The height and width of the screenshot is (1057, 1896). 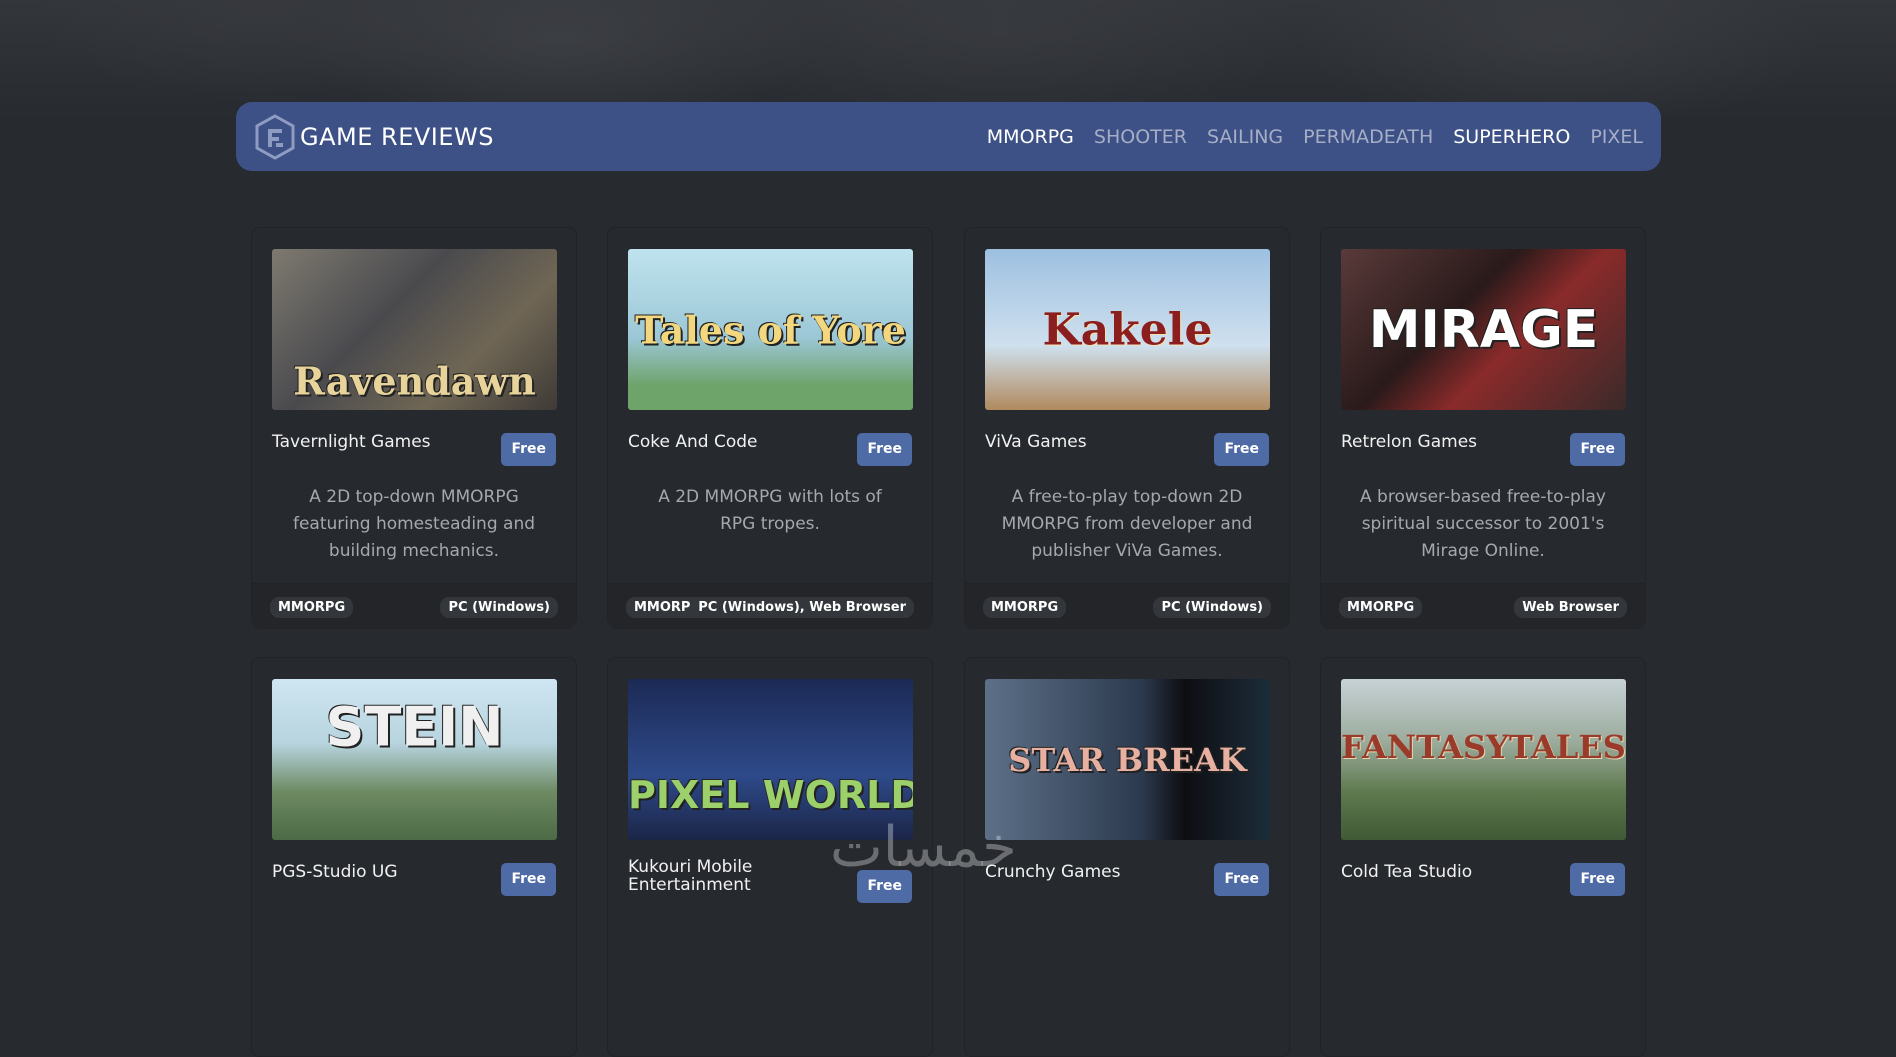 What do you see at coordinates (397, 136) in the screenshot?
I see `brand-title: GAME REVIEWS` at bounding box center [397, 136].